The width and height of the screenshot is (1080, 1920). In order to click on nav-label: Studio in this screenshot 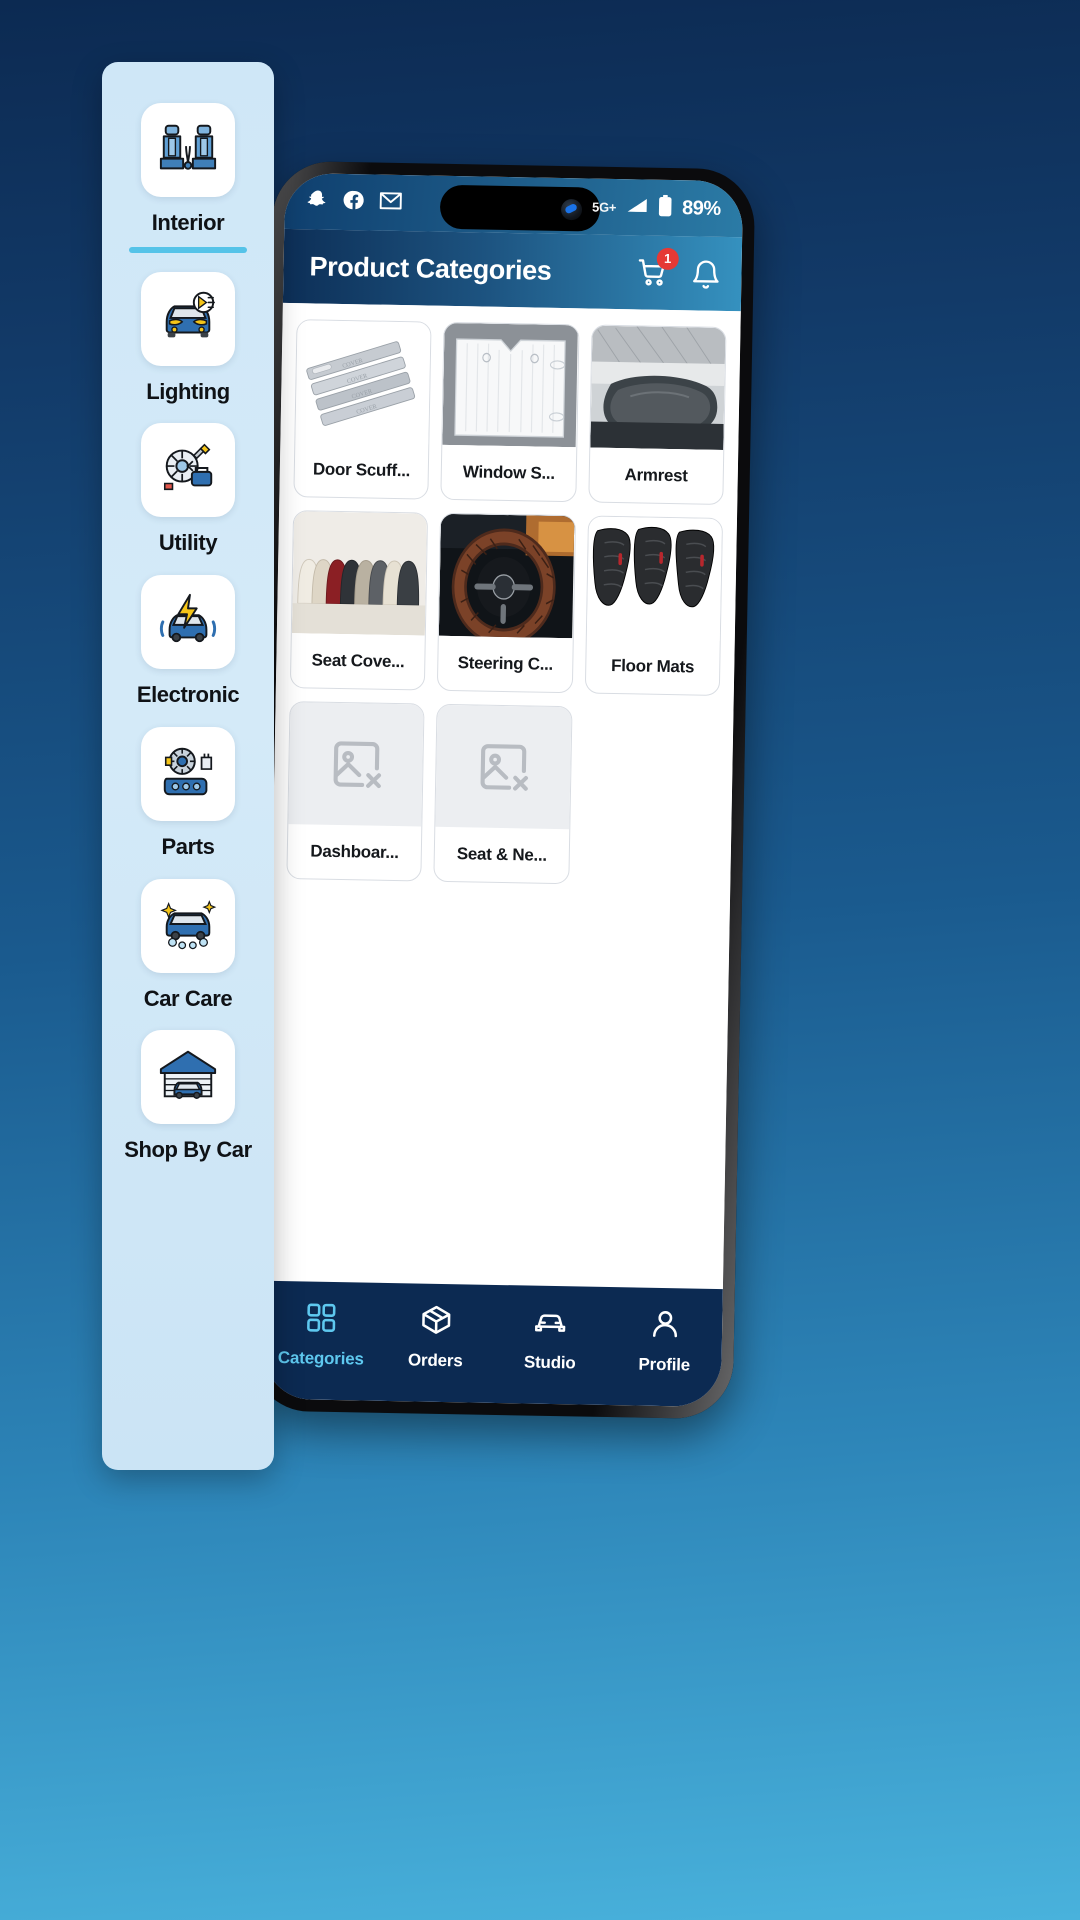, I will do `click(549, 1362)`.